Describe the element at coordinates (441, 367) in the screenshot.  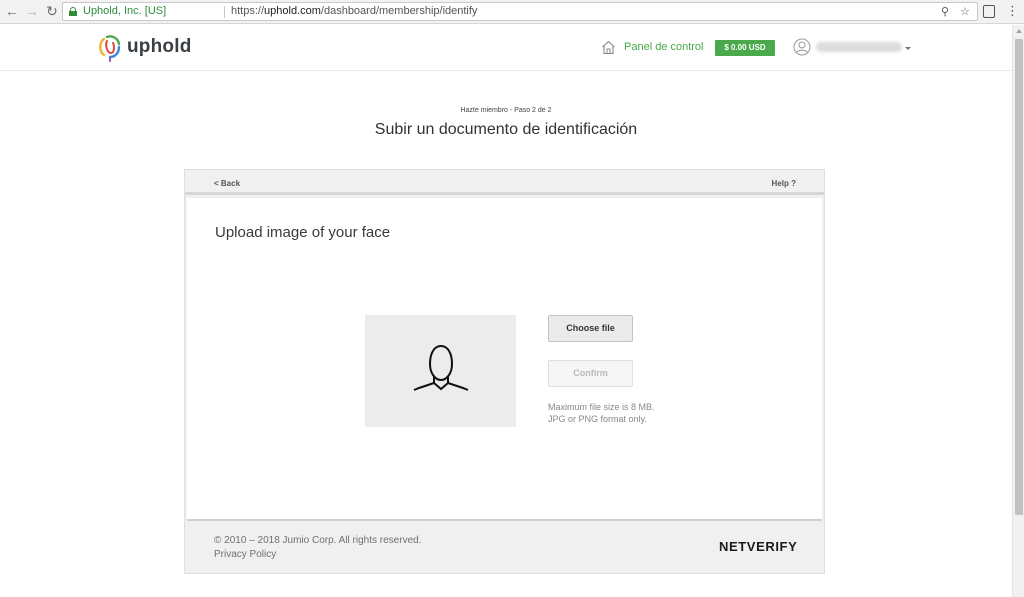
I see `face-silhouette-icon` at that location.